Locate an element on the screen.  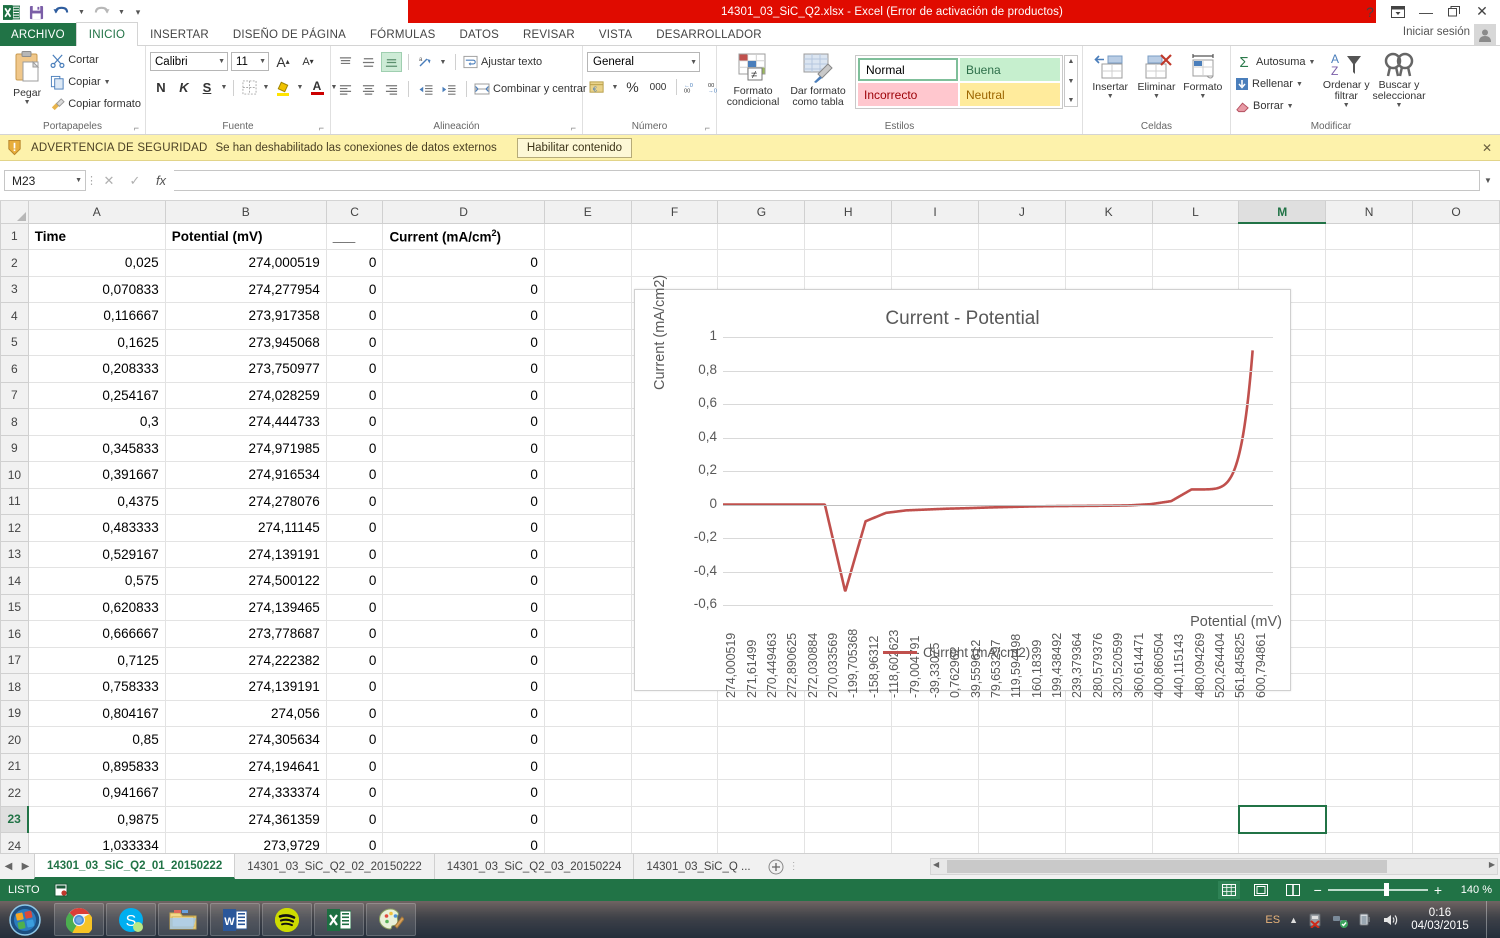
cell-n7 is located at coordinates (1369, 395).